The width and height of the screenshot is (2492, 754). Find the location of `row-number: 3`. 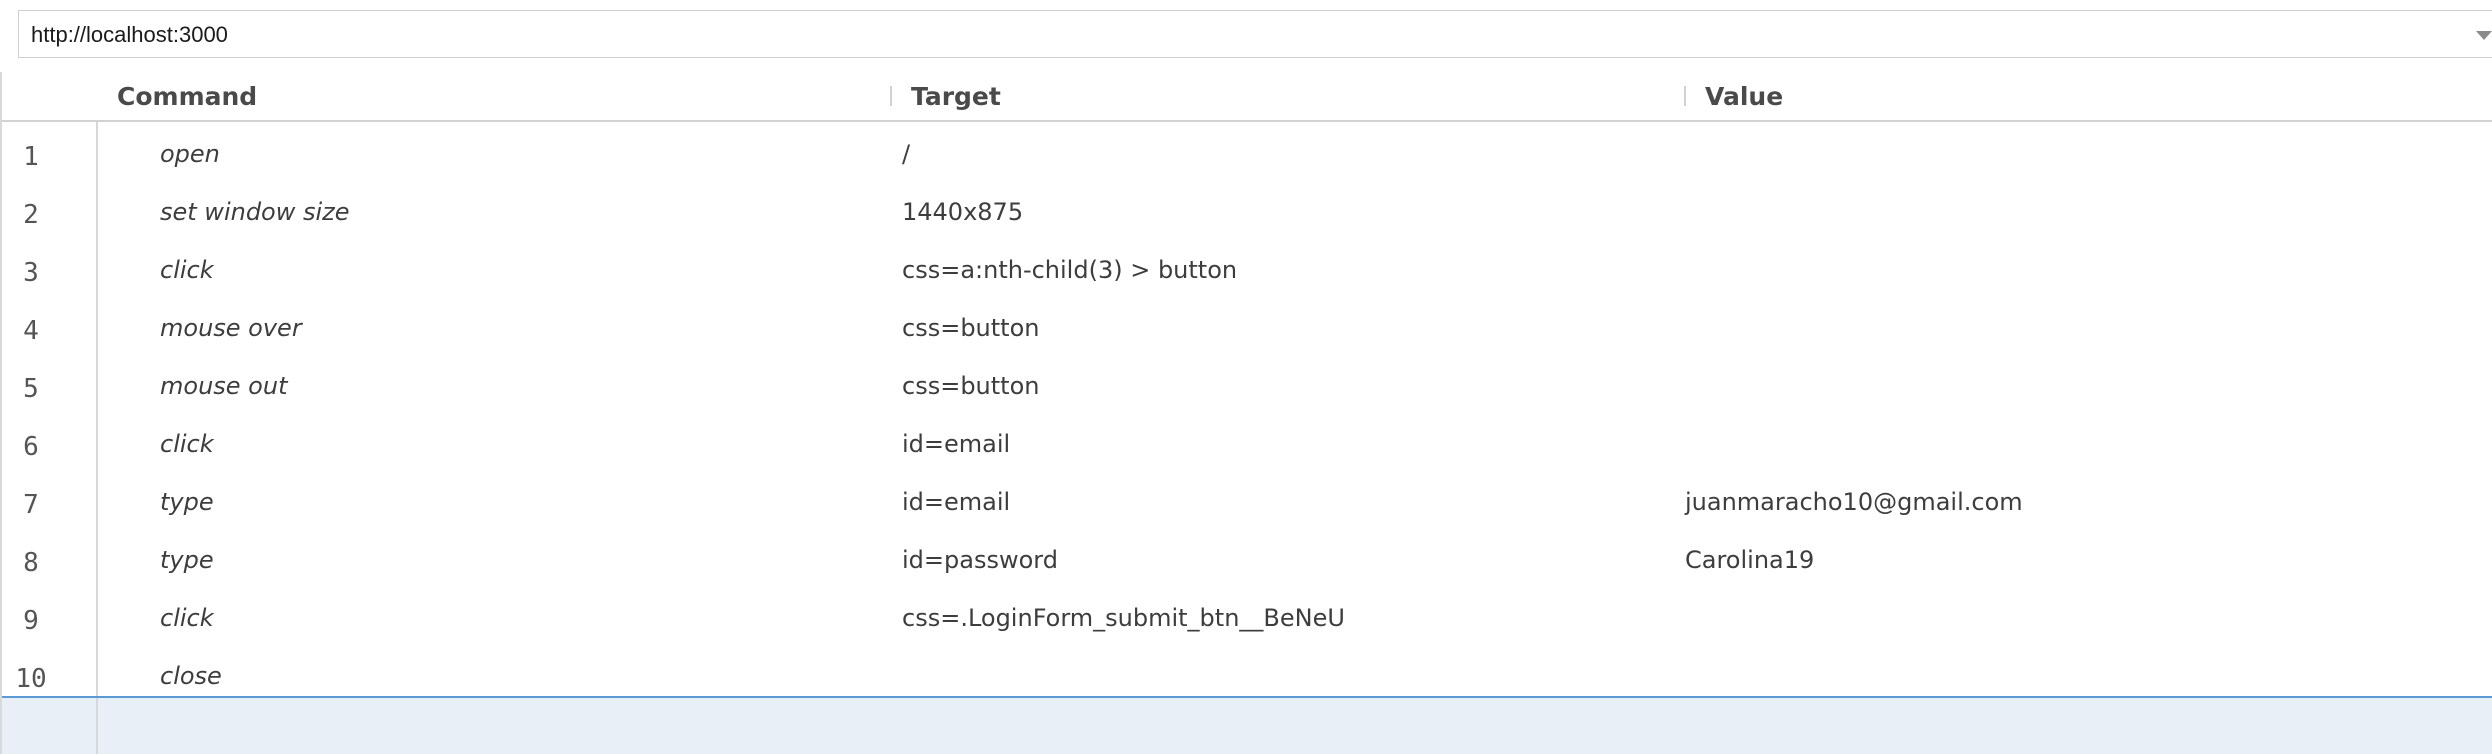

row-number: 3 is located at coordinates (31, 273).